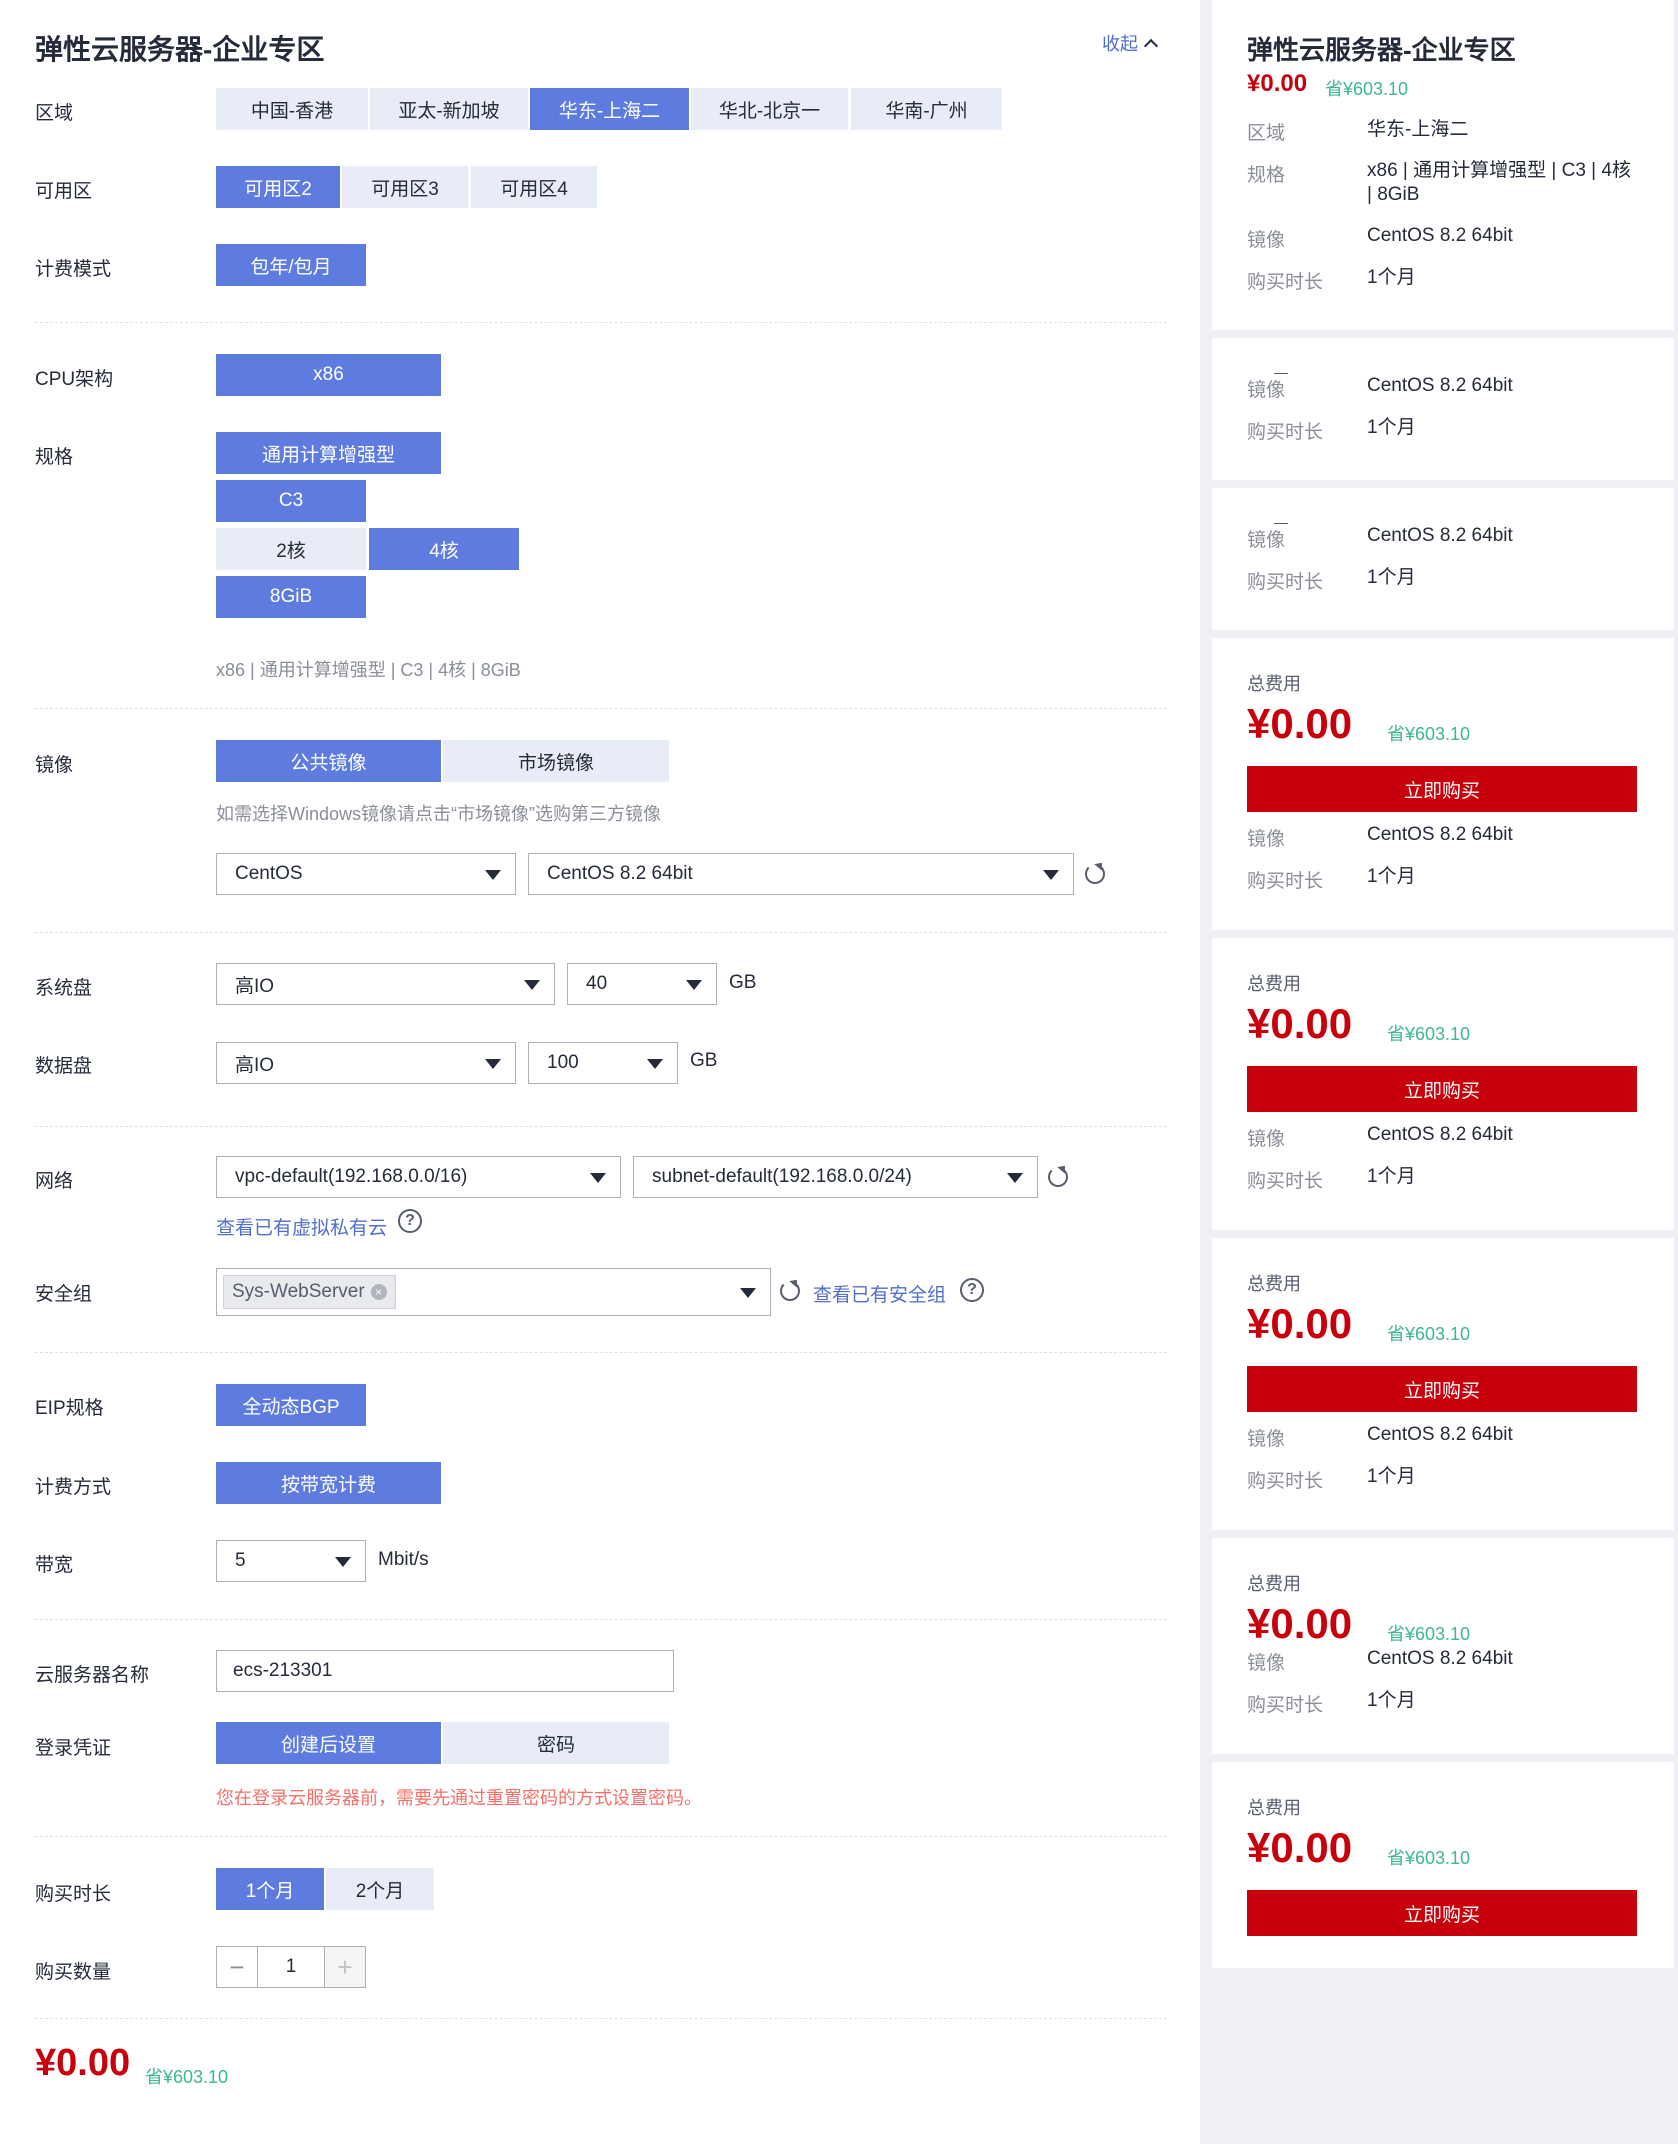 This screenshot has height=2144, width=1678. I want to click on quantity-stepper: − 1 +, so click(291, 1967).